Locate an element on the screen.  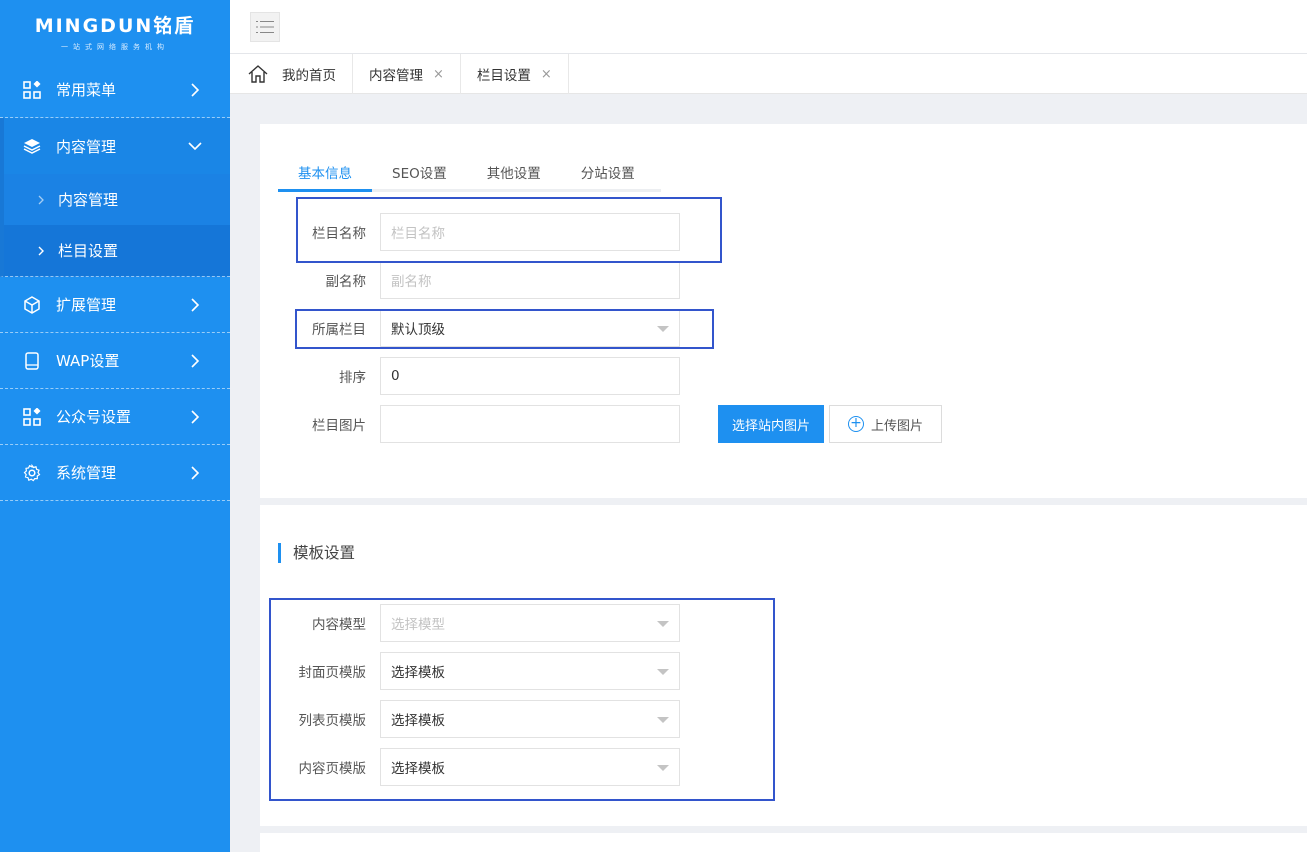
subname-input: 副名称 is located at coordinates (530, 280).